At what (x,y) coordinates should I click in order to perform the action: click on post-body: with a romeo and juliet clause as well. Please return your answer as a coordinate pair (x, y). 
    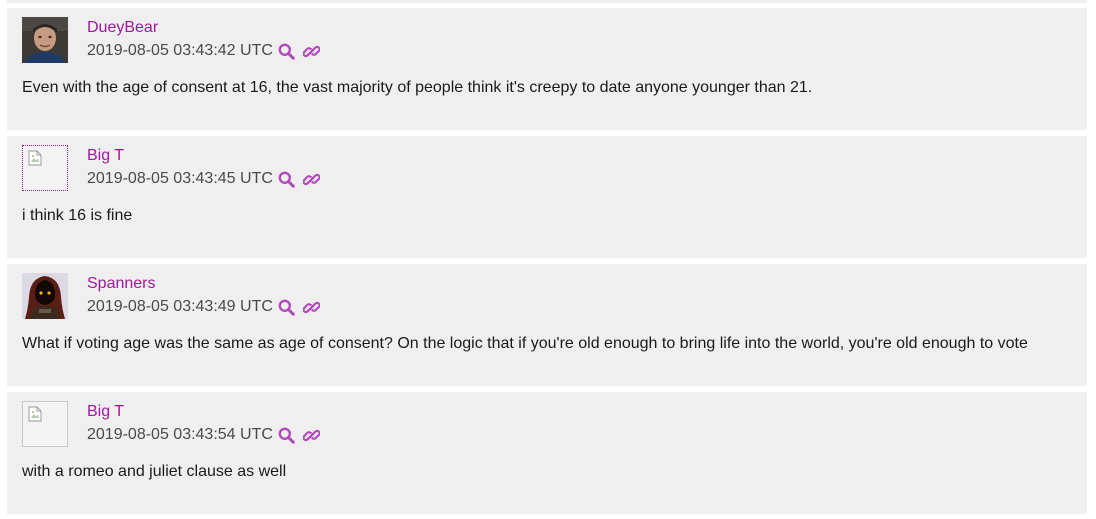
    Looking at the image, I should click on (154, 471).